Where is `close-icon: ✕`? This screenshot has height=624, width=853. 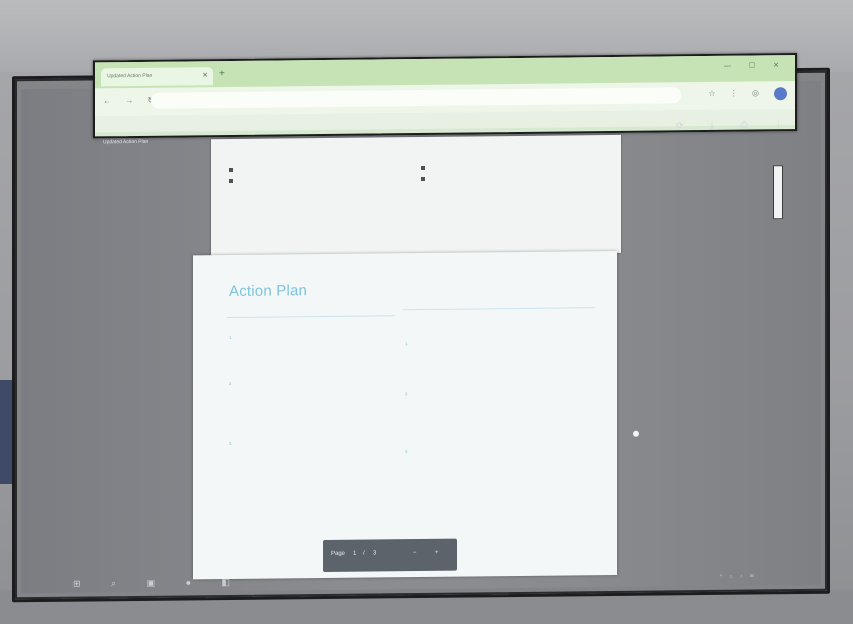
close-icon: ✕ is located at coordinates (205, 75).